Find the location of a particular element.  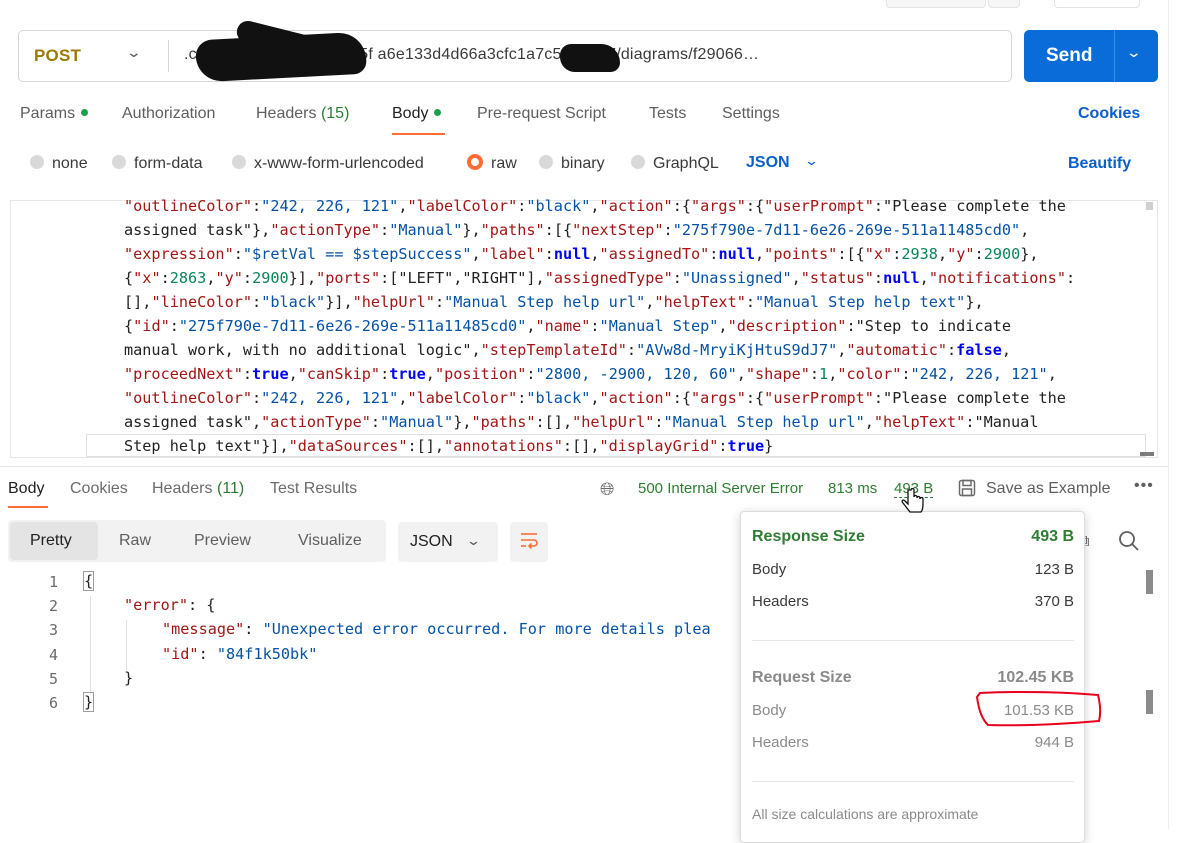

radio-graphql: GraphQL is located at coordinates (675, 163).